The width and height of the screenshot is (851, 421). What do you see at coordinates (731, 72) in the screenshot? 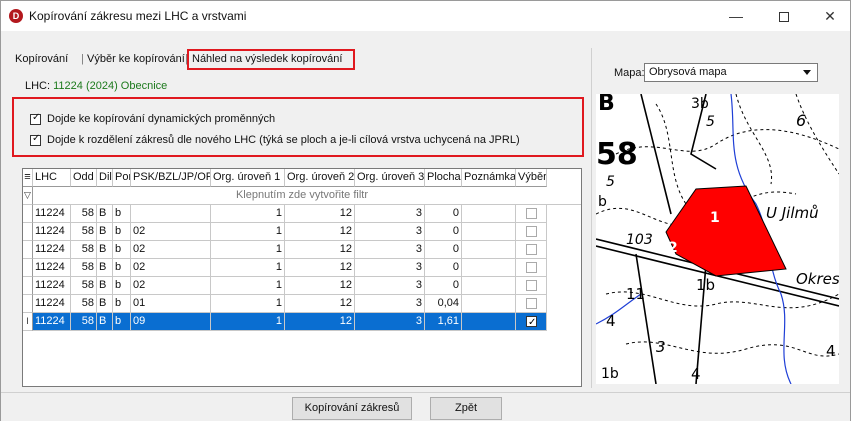
I see `map-type-select: Obrysová mapa` at bounding box center [731, 72].